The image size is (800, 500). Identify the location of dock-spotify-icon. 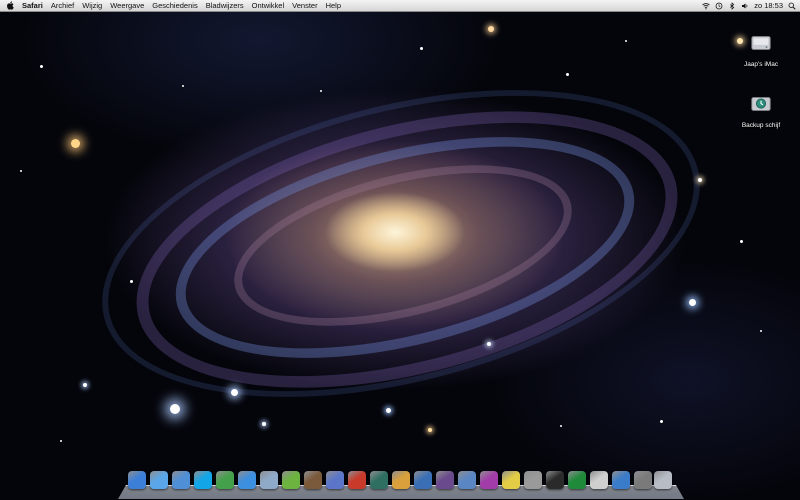
(291, 480).